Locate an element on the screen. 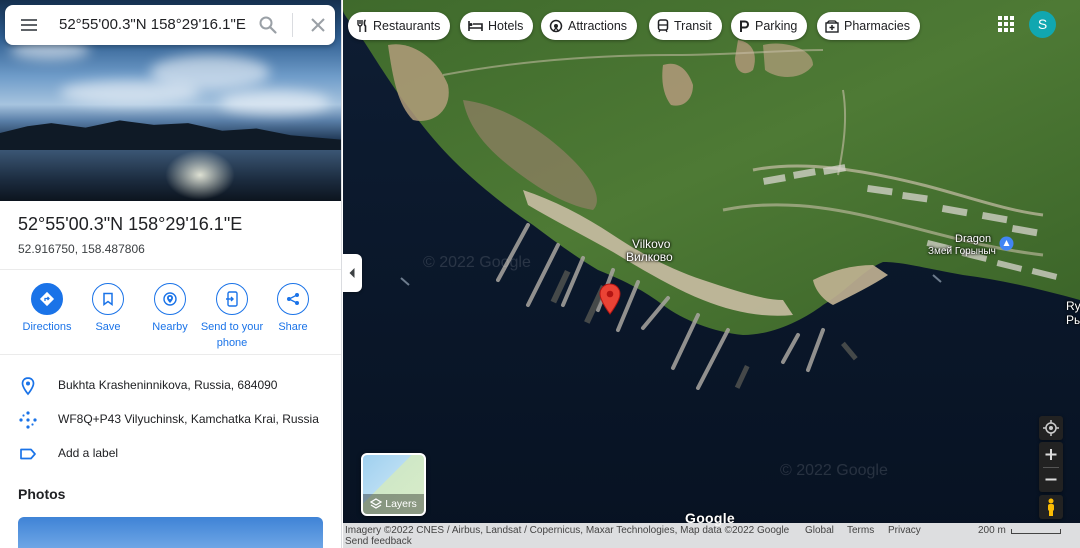 The height and width of the screenshot is (548, 1080). search-input: 52°55'00.3"N 158°29'16.1"E is located at coordinates (152, 25).